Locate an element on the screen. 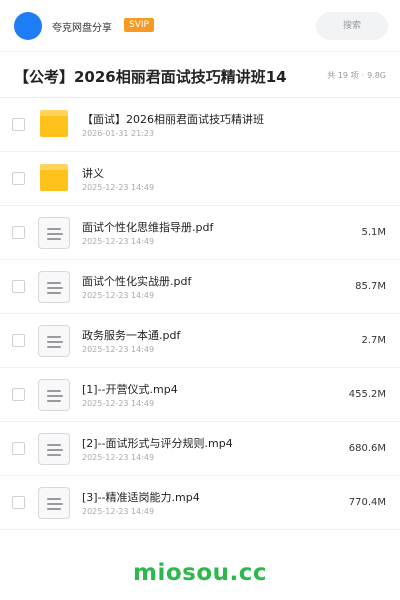 The image size is (400, 600). avatar is located at coordinates (28, 26).